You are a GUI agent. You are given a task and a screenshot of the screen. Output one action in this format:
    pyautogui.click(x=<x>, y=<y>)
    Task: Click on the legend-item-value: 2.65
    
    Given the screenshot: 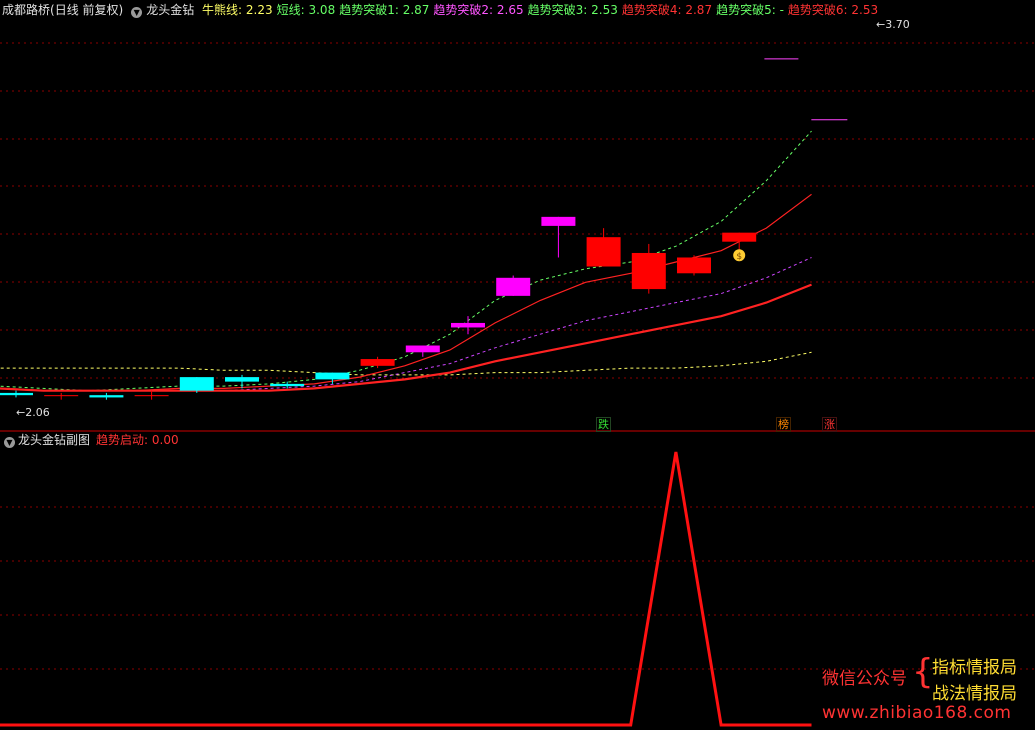 What is the action you would take?
    pyautogui.click(x=510, y=10)
    